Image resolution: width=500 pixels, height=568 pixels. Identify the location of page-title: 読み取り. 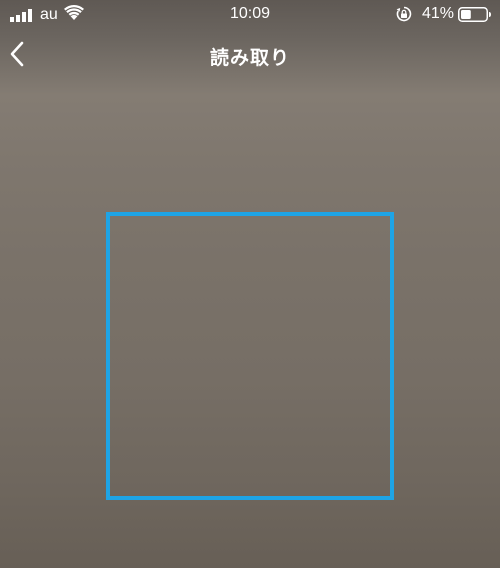
(249, 58).